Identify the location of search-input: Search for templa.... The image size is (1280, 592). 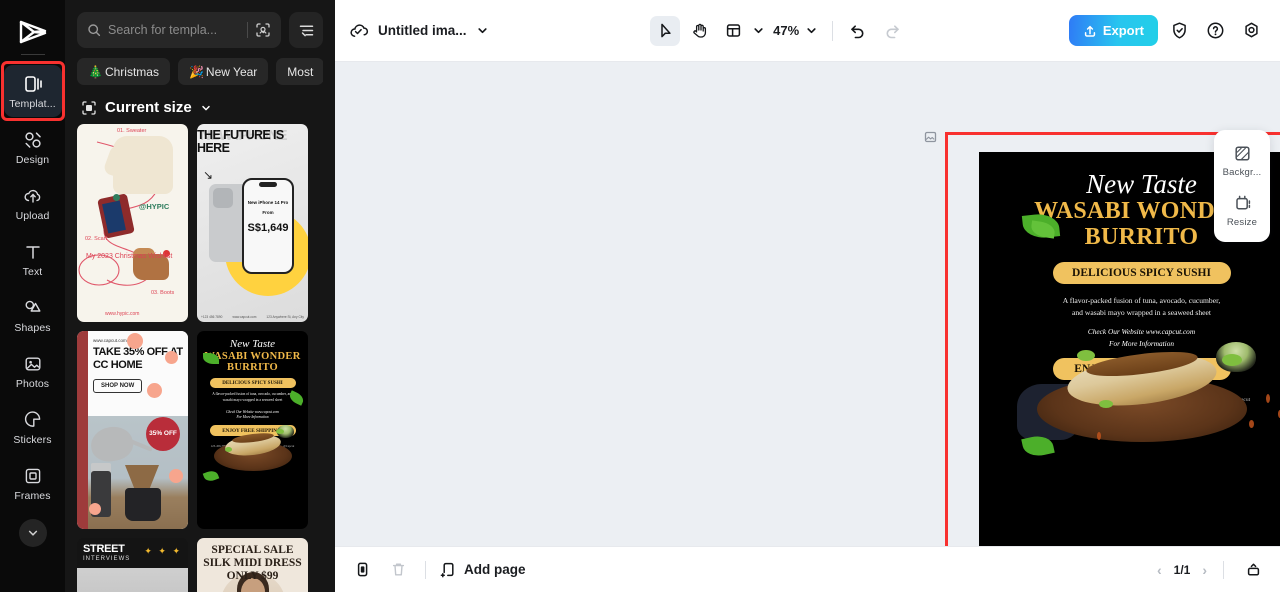
(179, 30).